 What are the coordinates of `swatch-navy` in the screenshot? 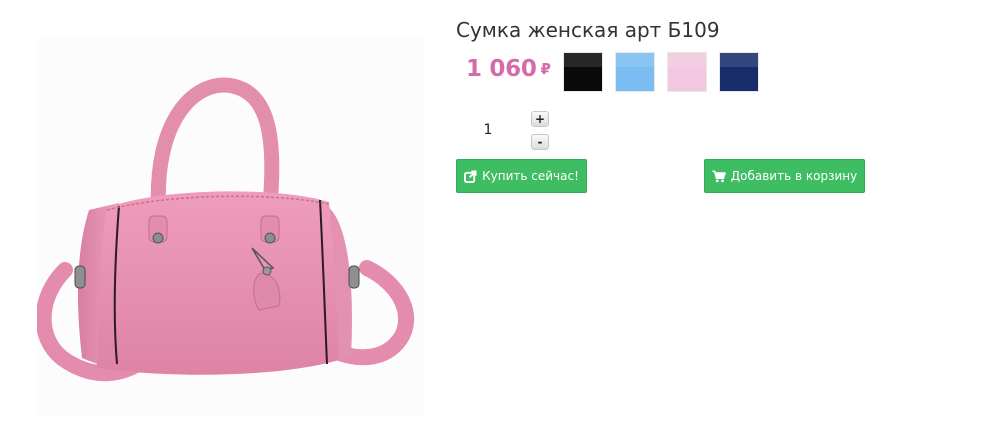 It's located at (739, 72).